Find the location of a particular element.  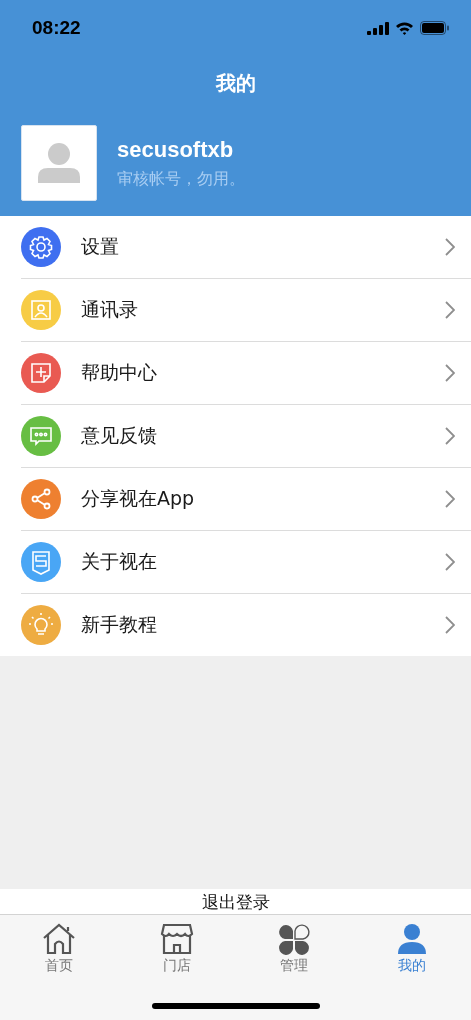

tab: 我的 is located at coordinates (412, 949).